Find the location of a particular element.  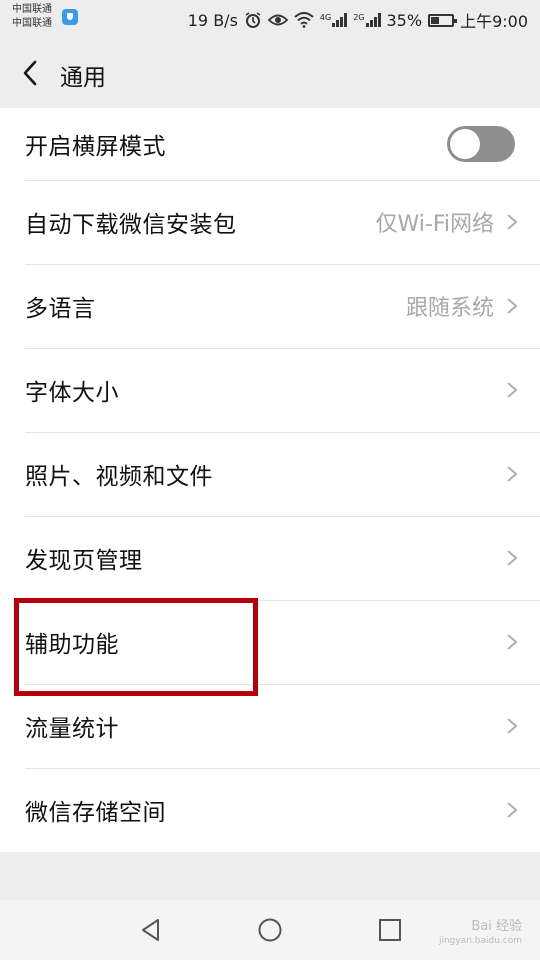

status-bar: 中国联通 中国联通 19 B/s 4G 2G 35% 上午9:00 is located at coordinates (270, 19).